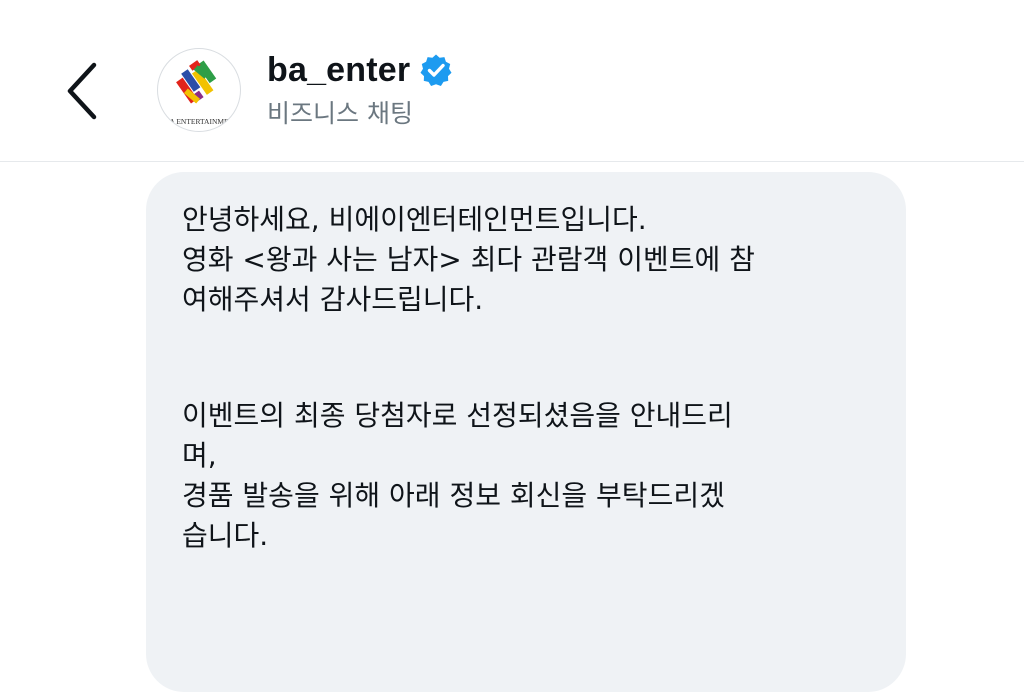 The width and height of the screenshot is (1024, 692). What do you see at coordinates (436, 70) in the screenshot?
I see `verified-badge-icon` at bounding box center [436, 70].